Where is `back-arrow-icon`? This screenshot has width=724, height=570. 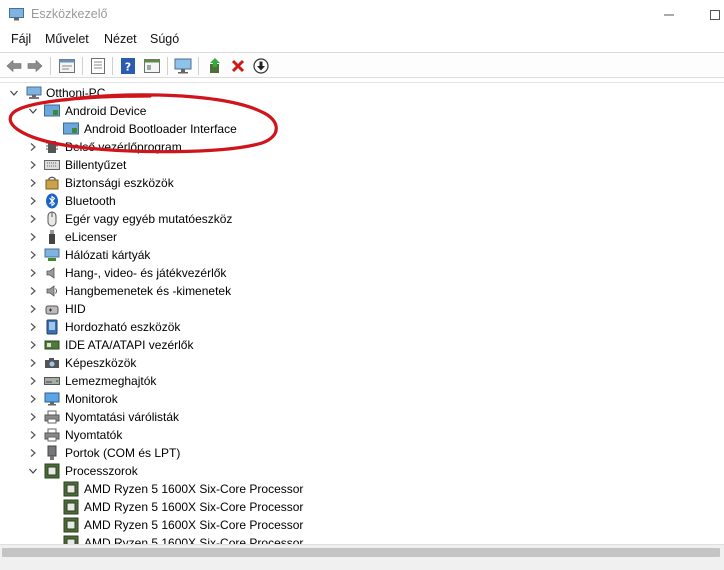
back-arrow-icon is located at coordinates (14, 66).